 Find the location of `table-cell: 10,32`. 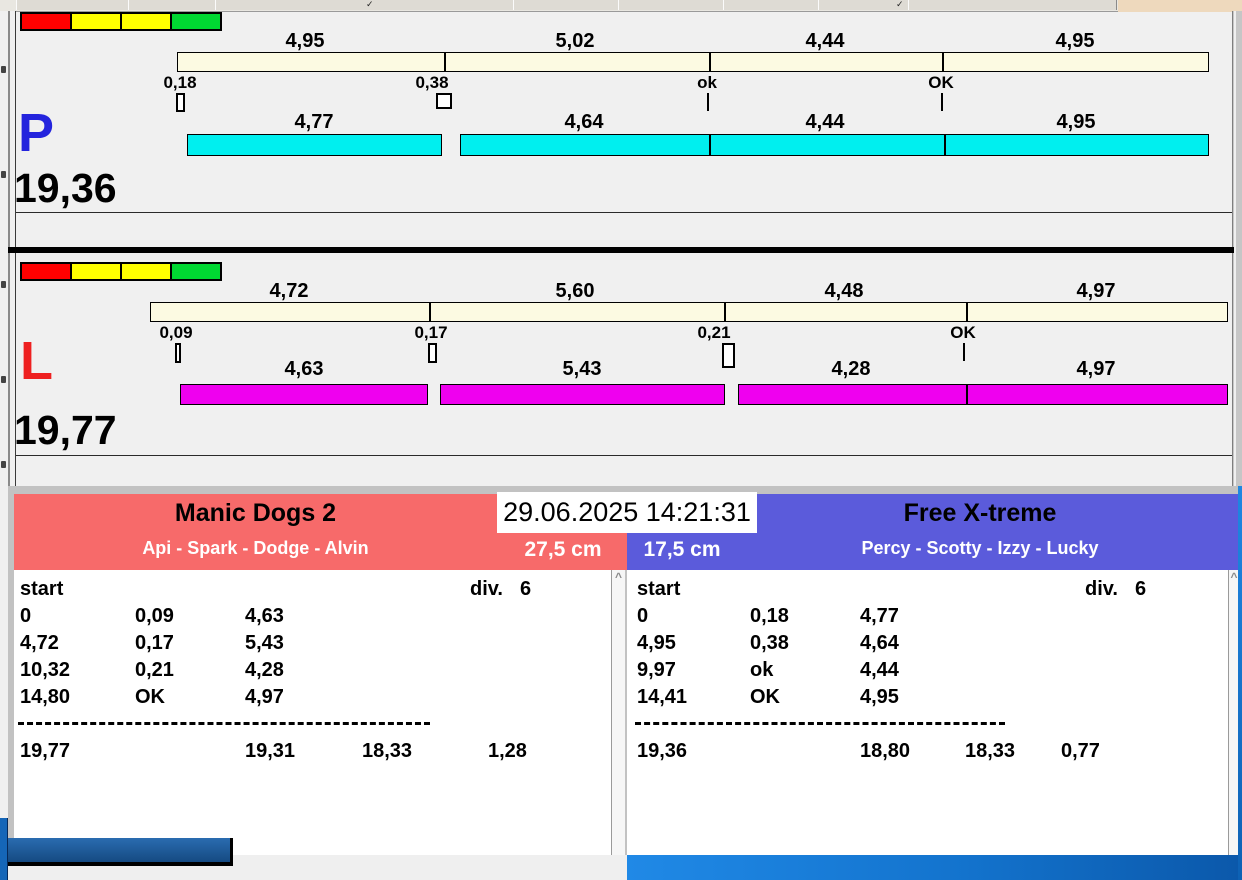

table-cell: 10,32 is located at coordinates (45, 670).